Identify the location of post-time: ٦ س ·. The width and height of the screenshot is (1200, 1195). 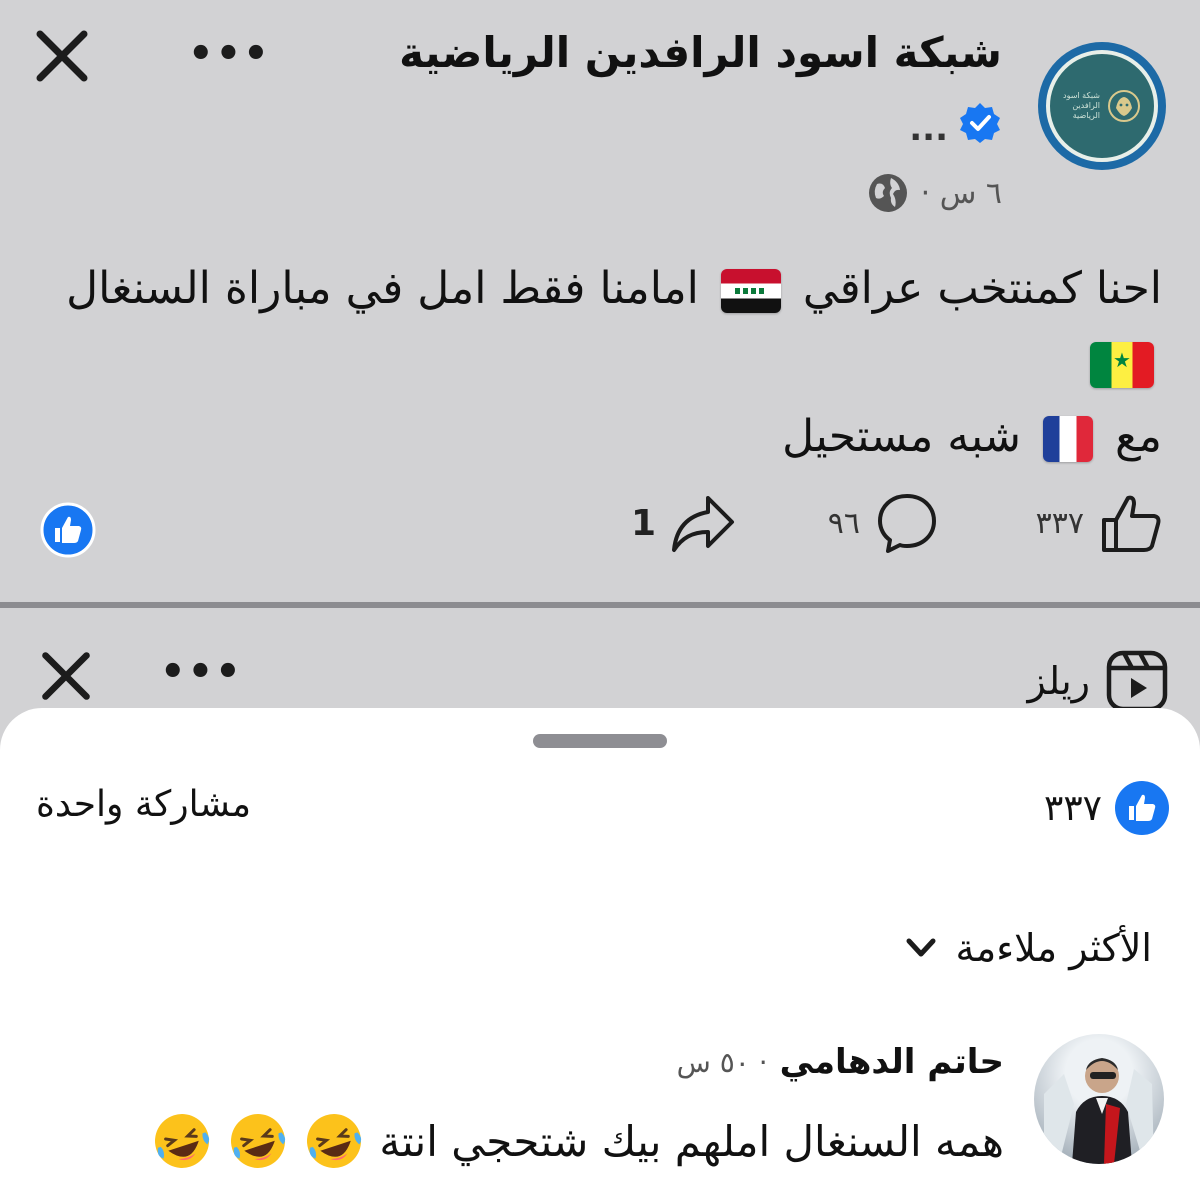
(961, 193).